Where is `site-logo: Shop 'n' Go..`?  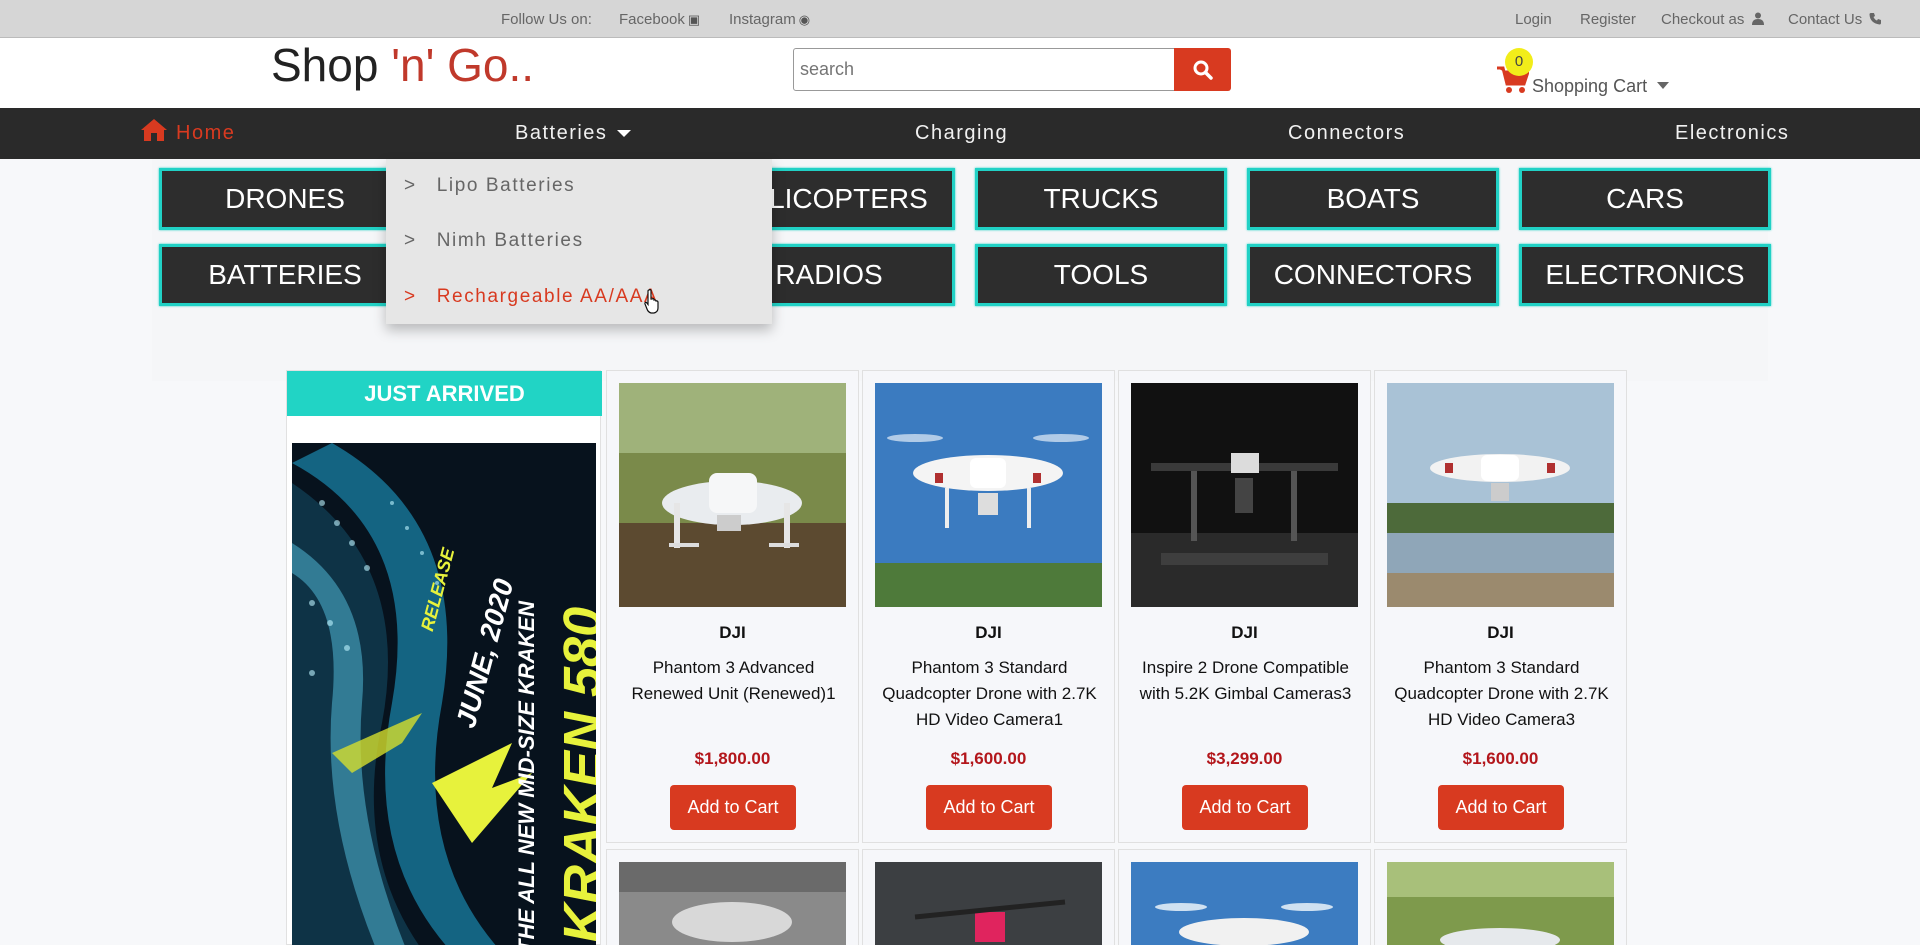 site-logo: Shop 'n' Go.. is located at coordinates (402, 65).